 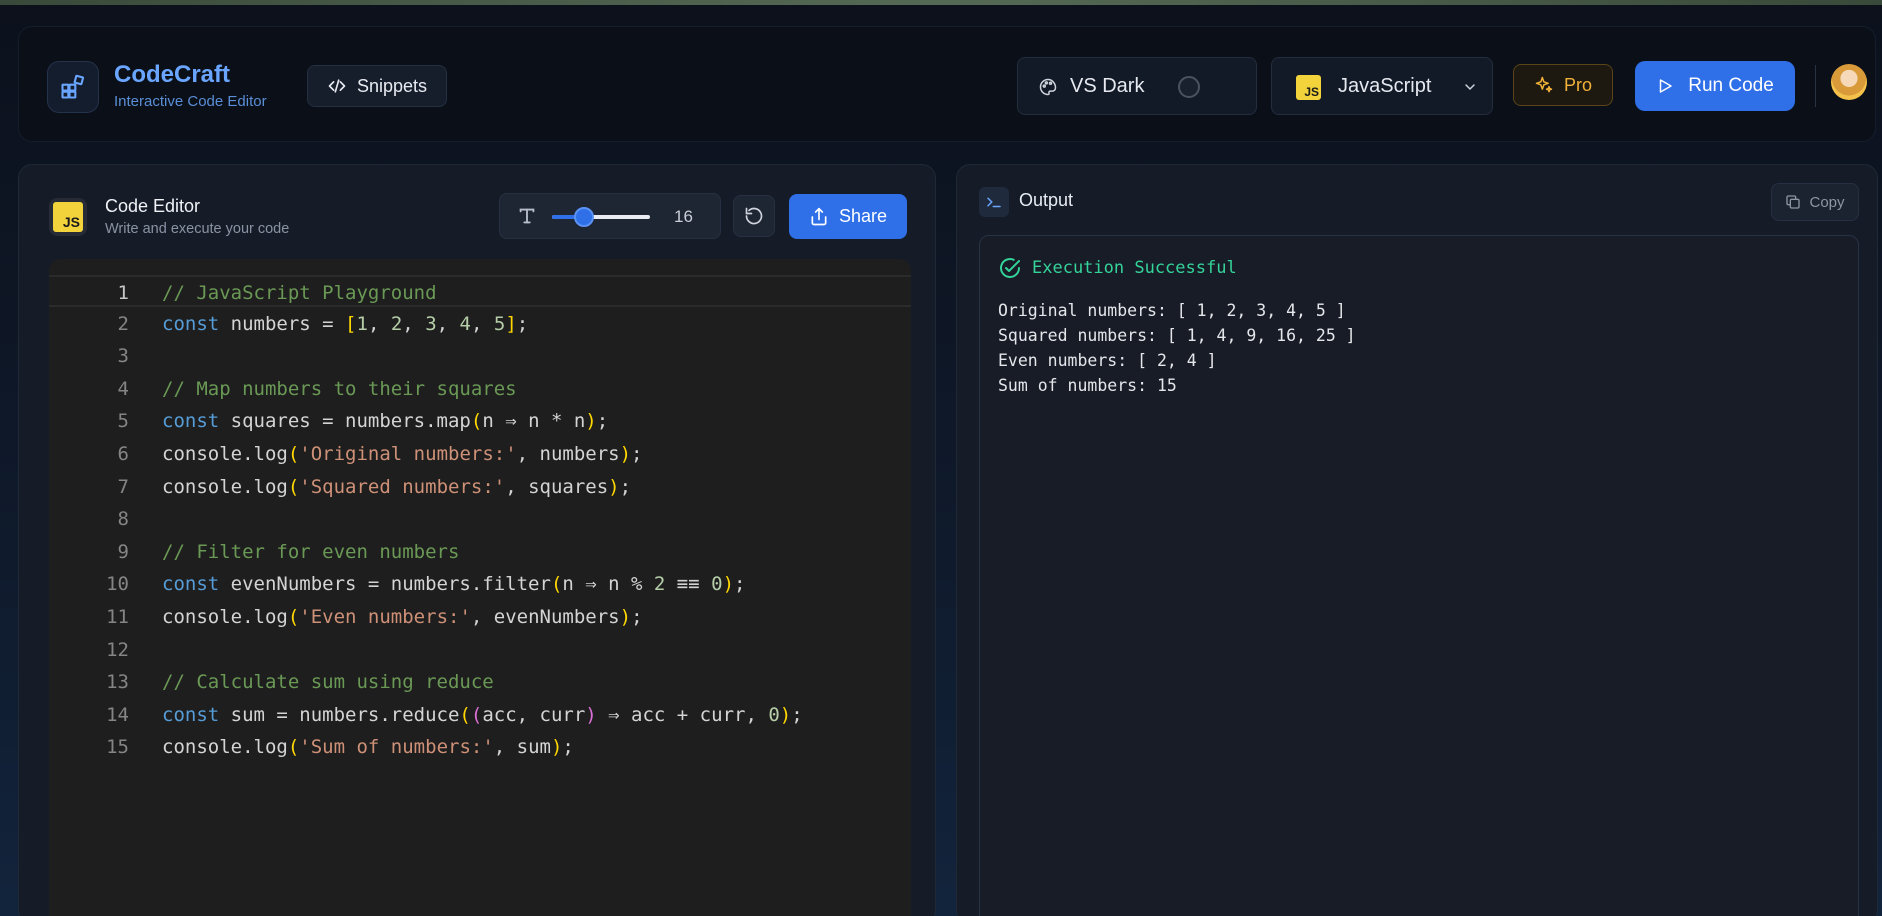 I want to click on code-line: 5 const squares = numbers.map(n ⇒ n * n);, so click(x=480, y=421).